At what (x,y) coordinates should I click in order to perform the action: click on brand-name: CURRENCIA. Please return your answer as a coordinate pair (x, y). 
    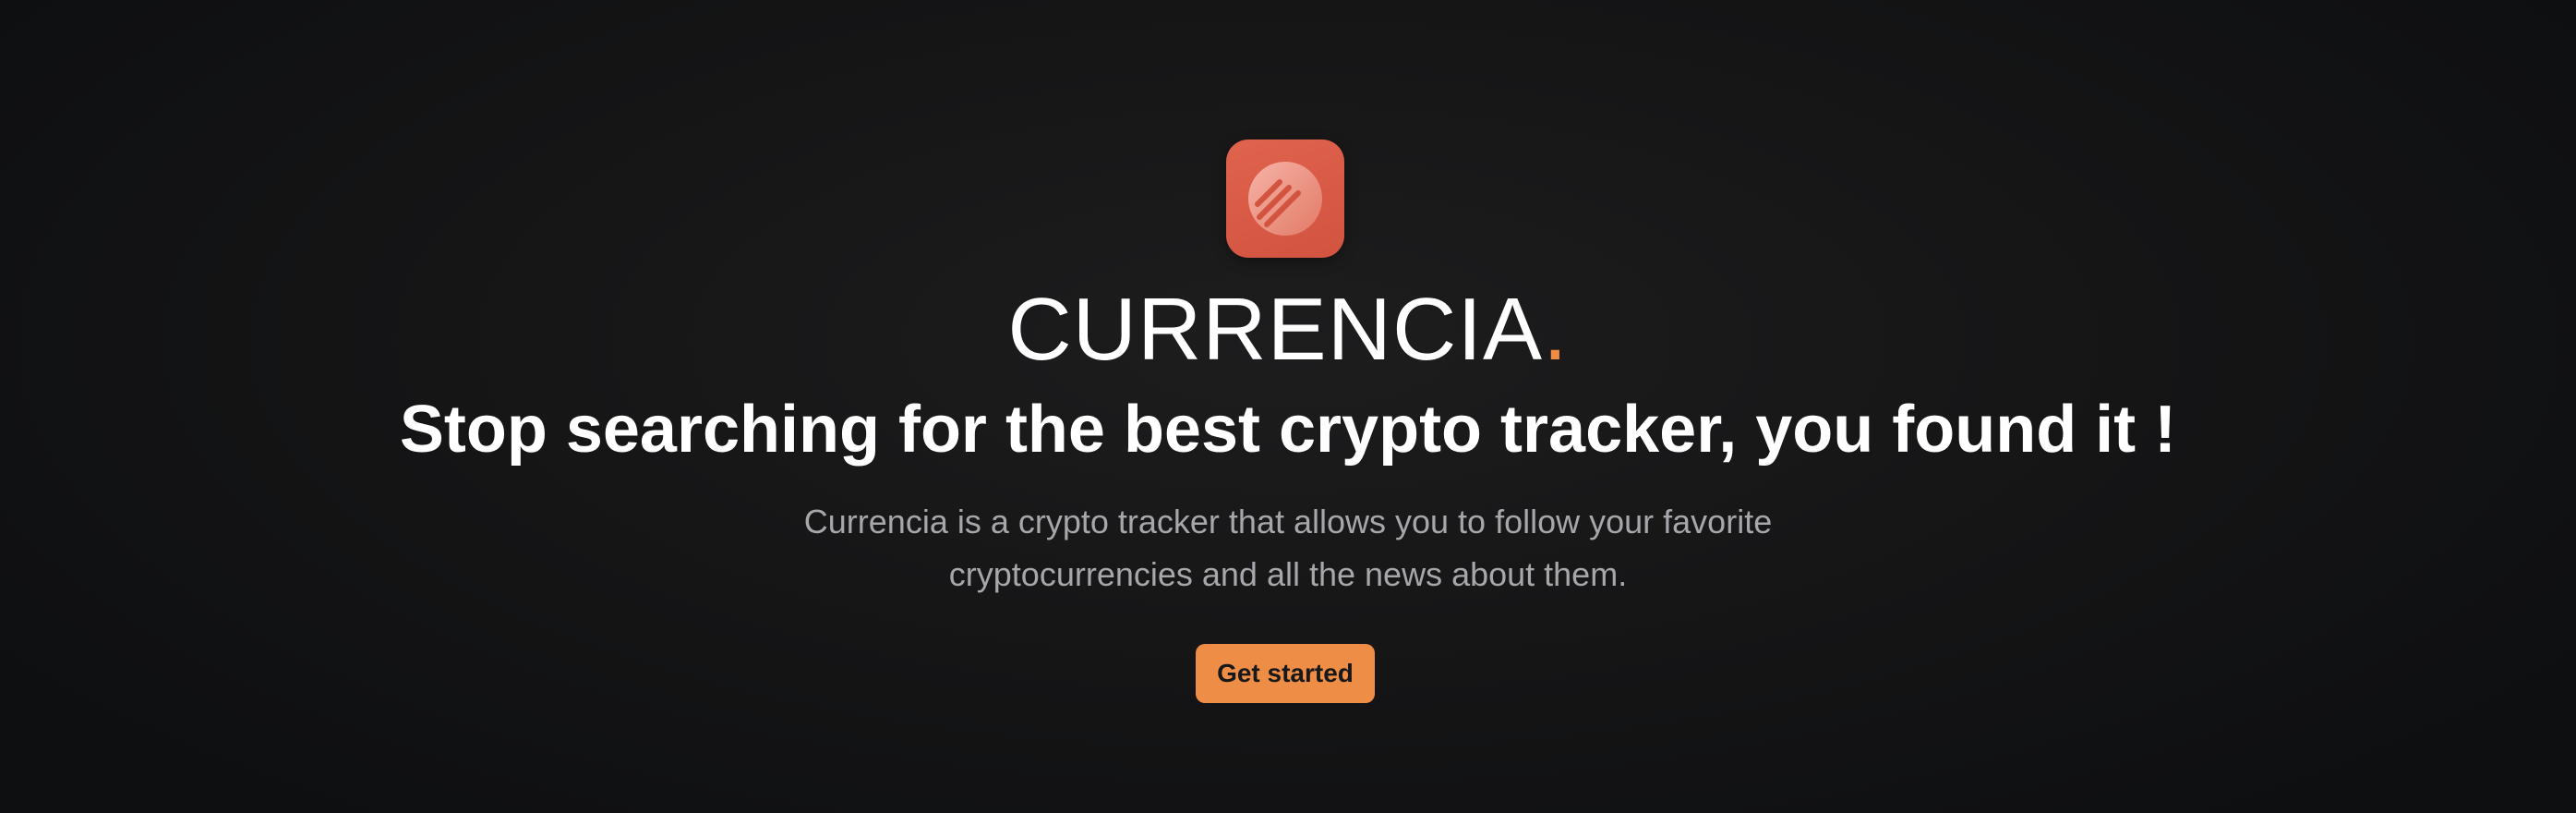
    Looking at the image, I should click on (1275, 329).